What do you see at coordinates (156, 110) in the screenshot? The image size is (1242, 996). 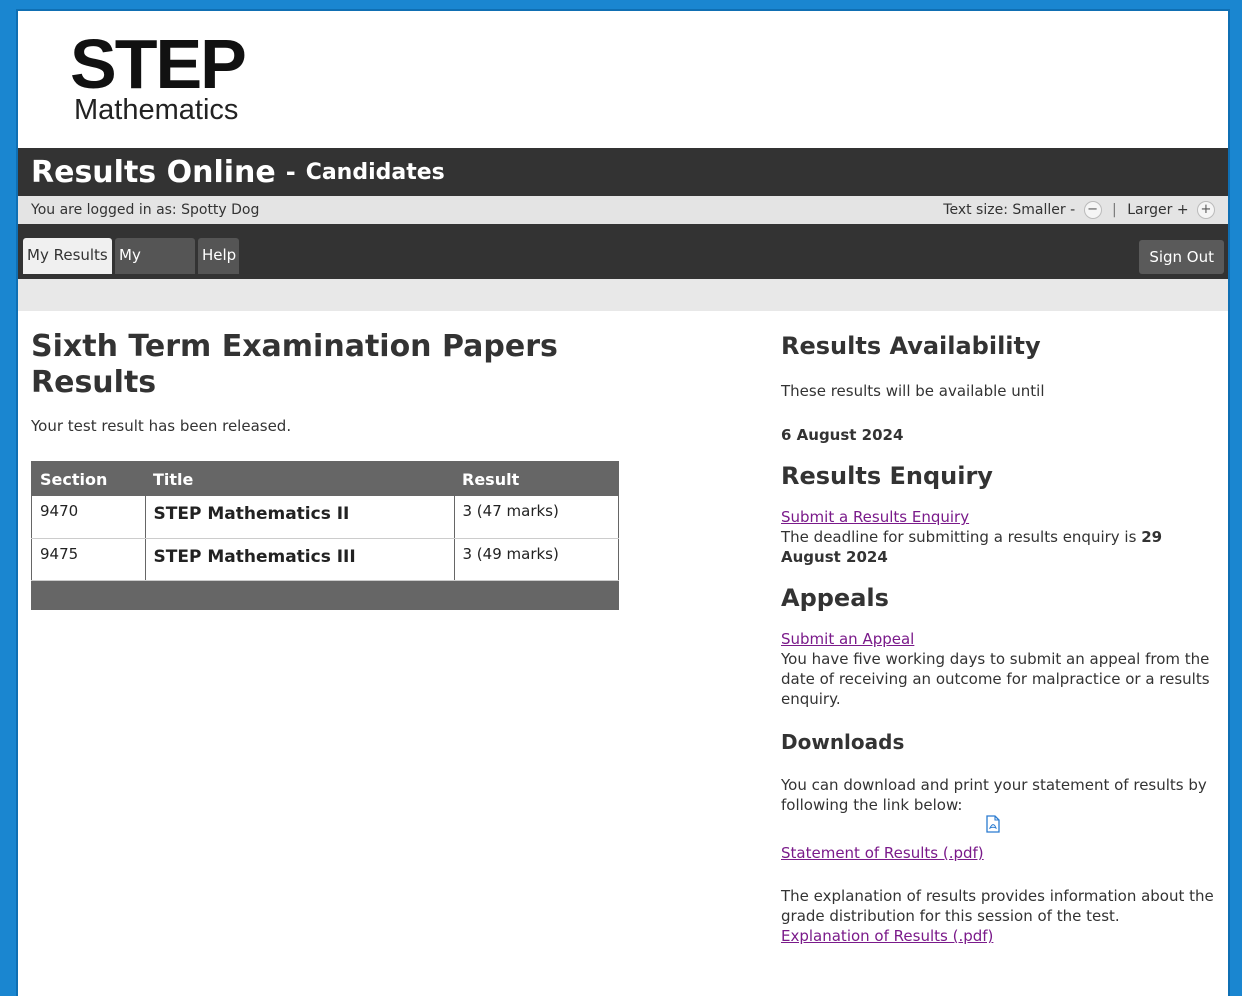 I see `logo-mathematics-text: Mathematics` at bounding box center [156, 110].